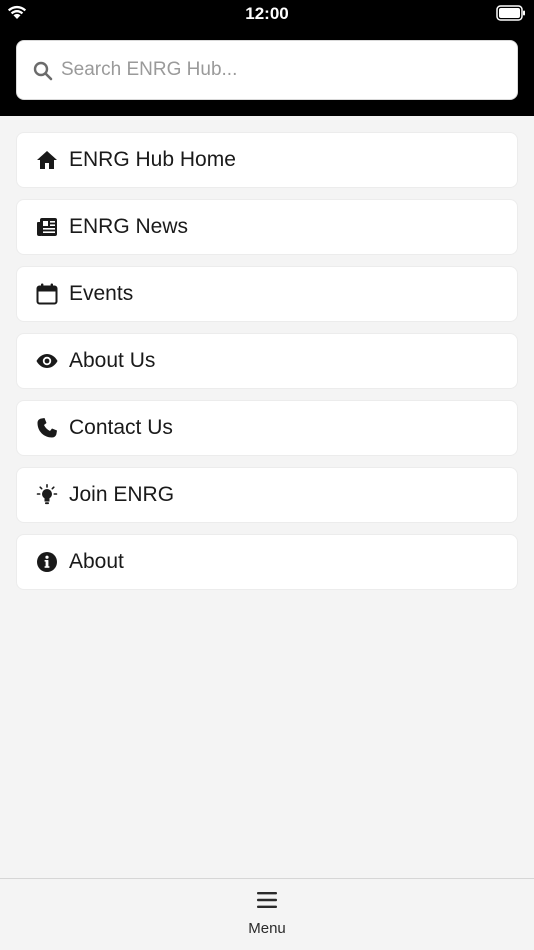  I want to click on menu-item-enrg-news: ENRG News, so click(267, 227).